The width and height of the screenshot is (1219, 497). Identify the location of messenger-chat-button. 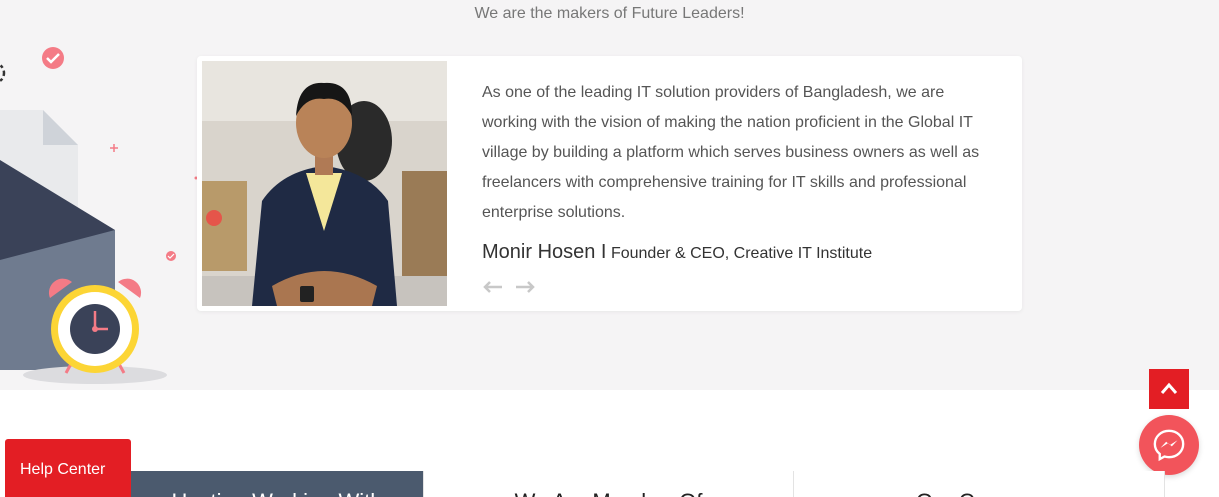
(1169, 445).